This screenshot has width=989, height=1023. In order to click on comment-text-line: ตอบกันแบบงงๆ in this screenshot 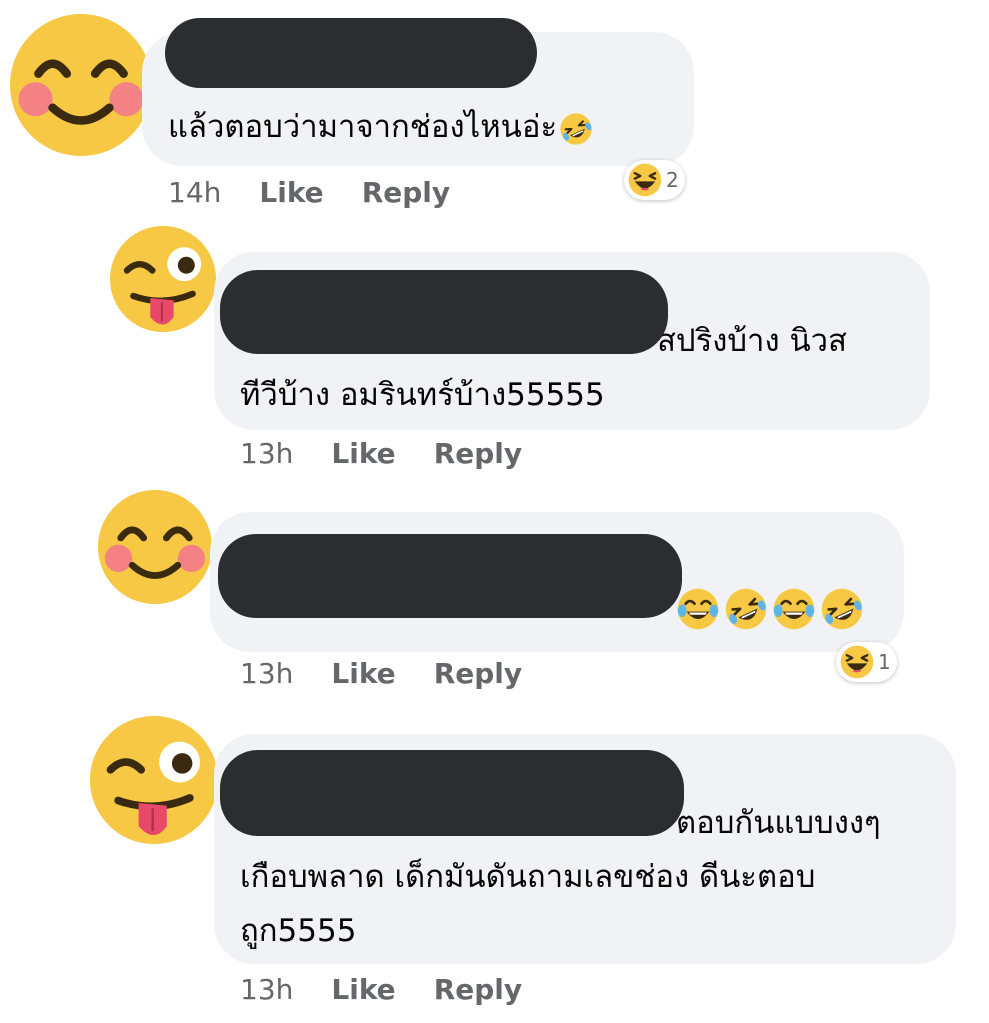, I will do `click(778, 823)`.